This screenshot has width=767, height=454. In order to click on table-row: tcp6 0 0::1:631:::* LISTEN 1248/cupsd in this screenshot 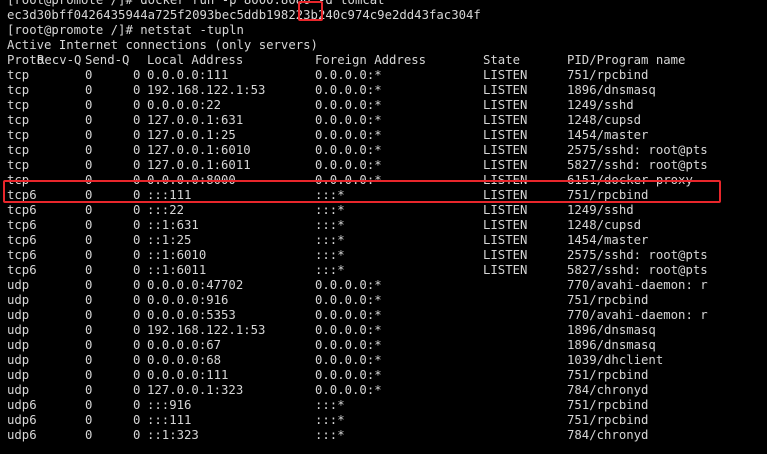, I will do `click(387, 225)`.